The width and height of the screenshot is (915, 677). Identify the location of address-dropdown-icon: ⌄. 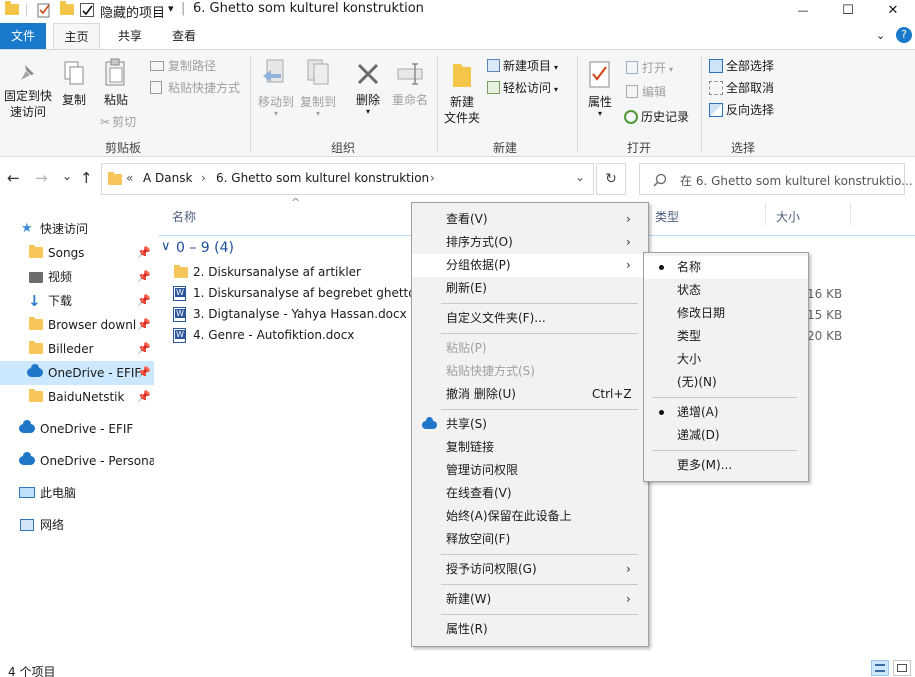
(580, 177).